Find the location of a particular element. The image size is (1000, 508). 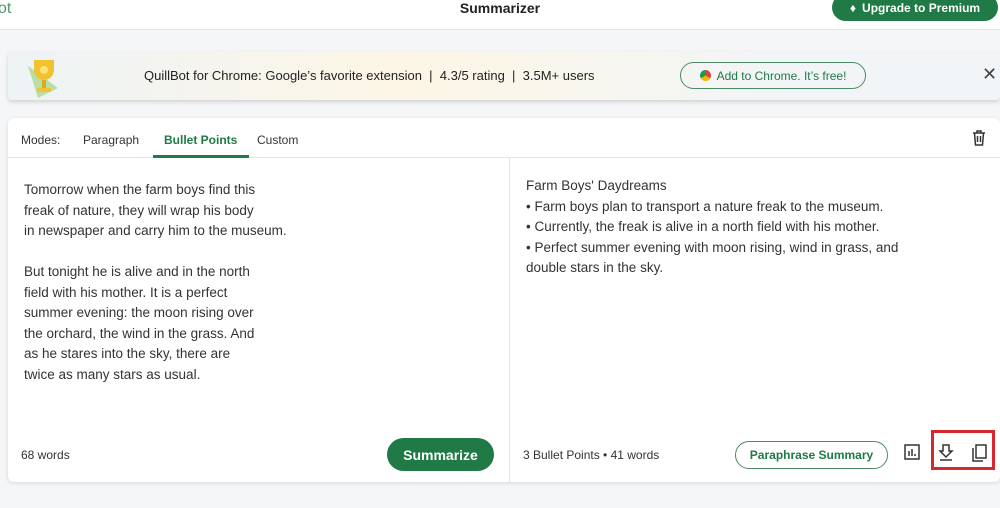

chrome-icon is located at coordinates (705, 75).